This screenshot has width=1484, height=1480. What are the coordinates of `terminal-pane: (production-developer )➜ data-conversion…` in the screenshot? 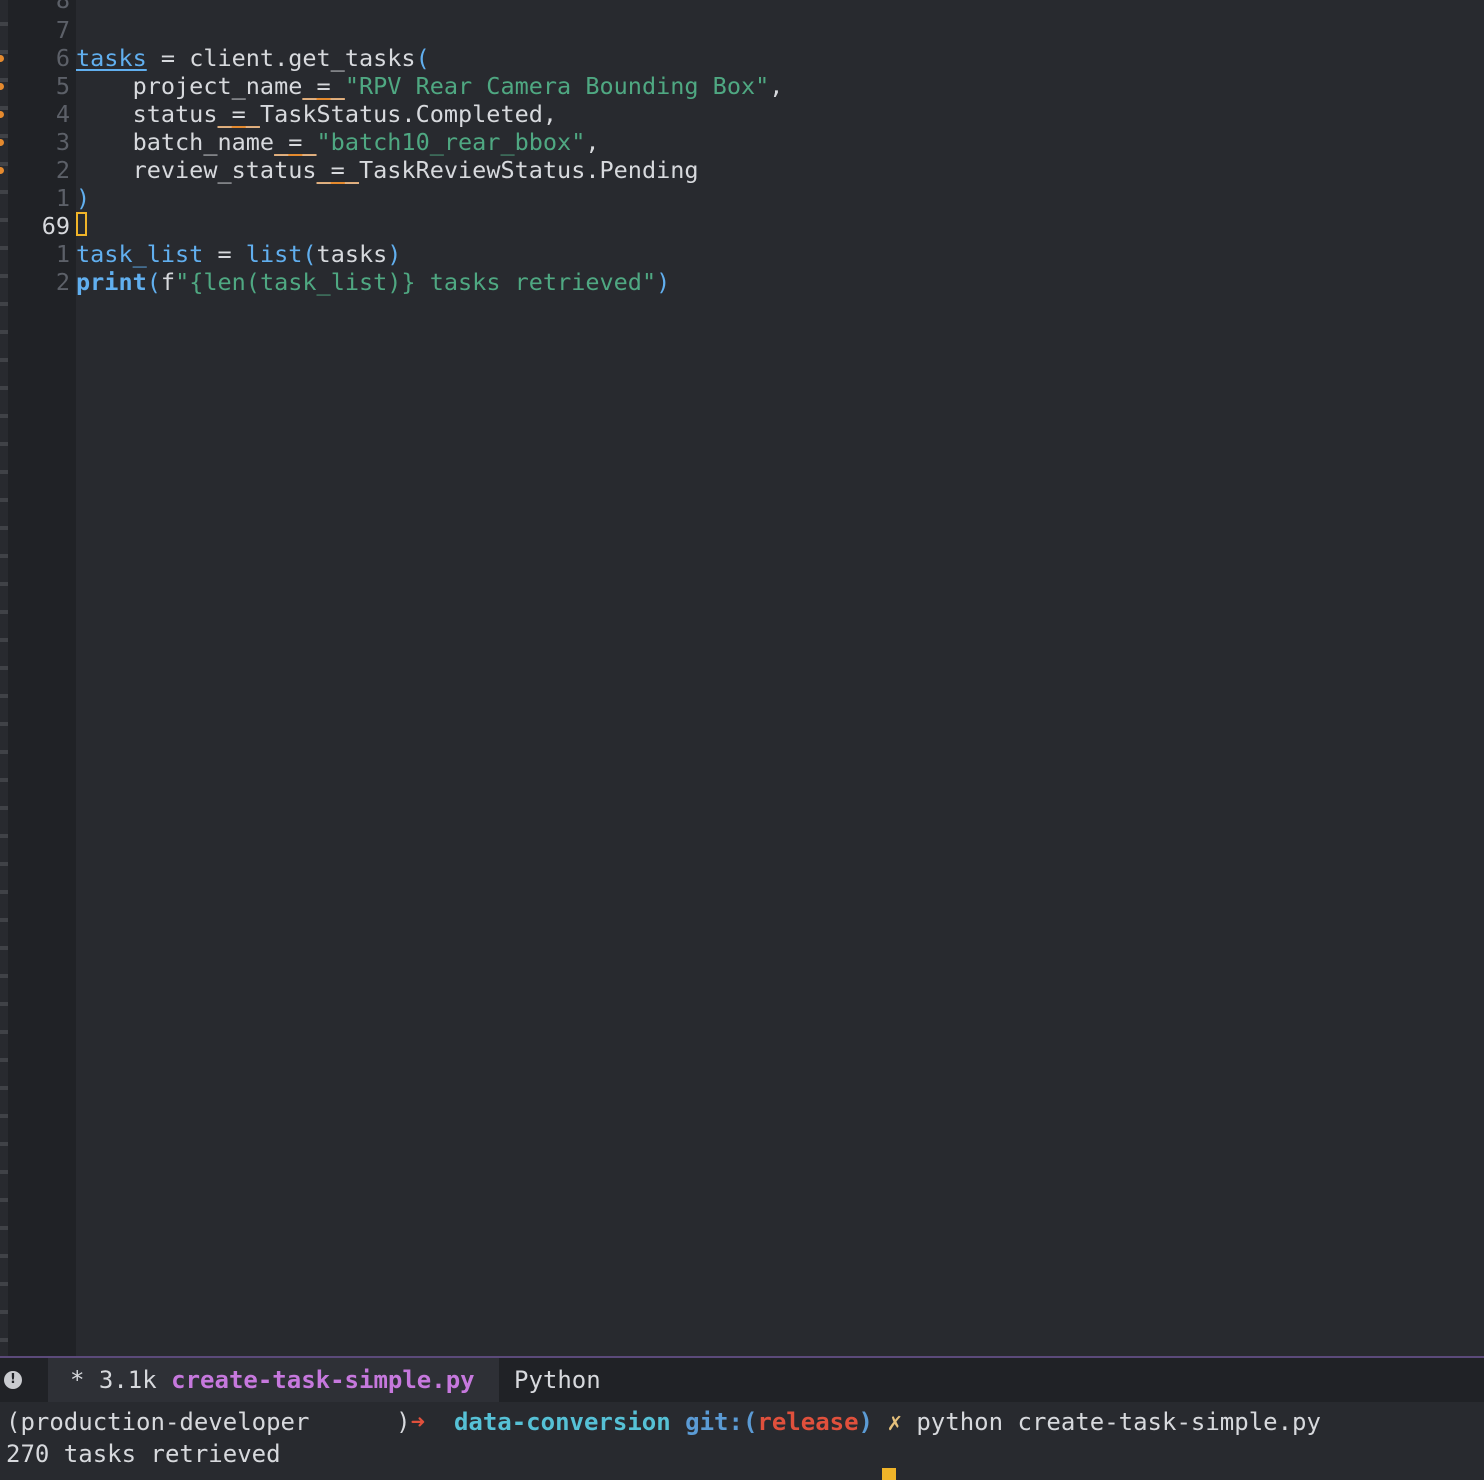 It's located at (742, 1441).